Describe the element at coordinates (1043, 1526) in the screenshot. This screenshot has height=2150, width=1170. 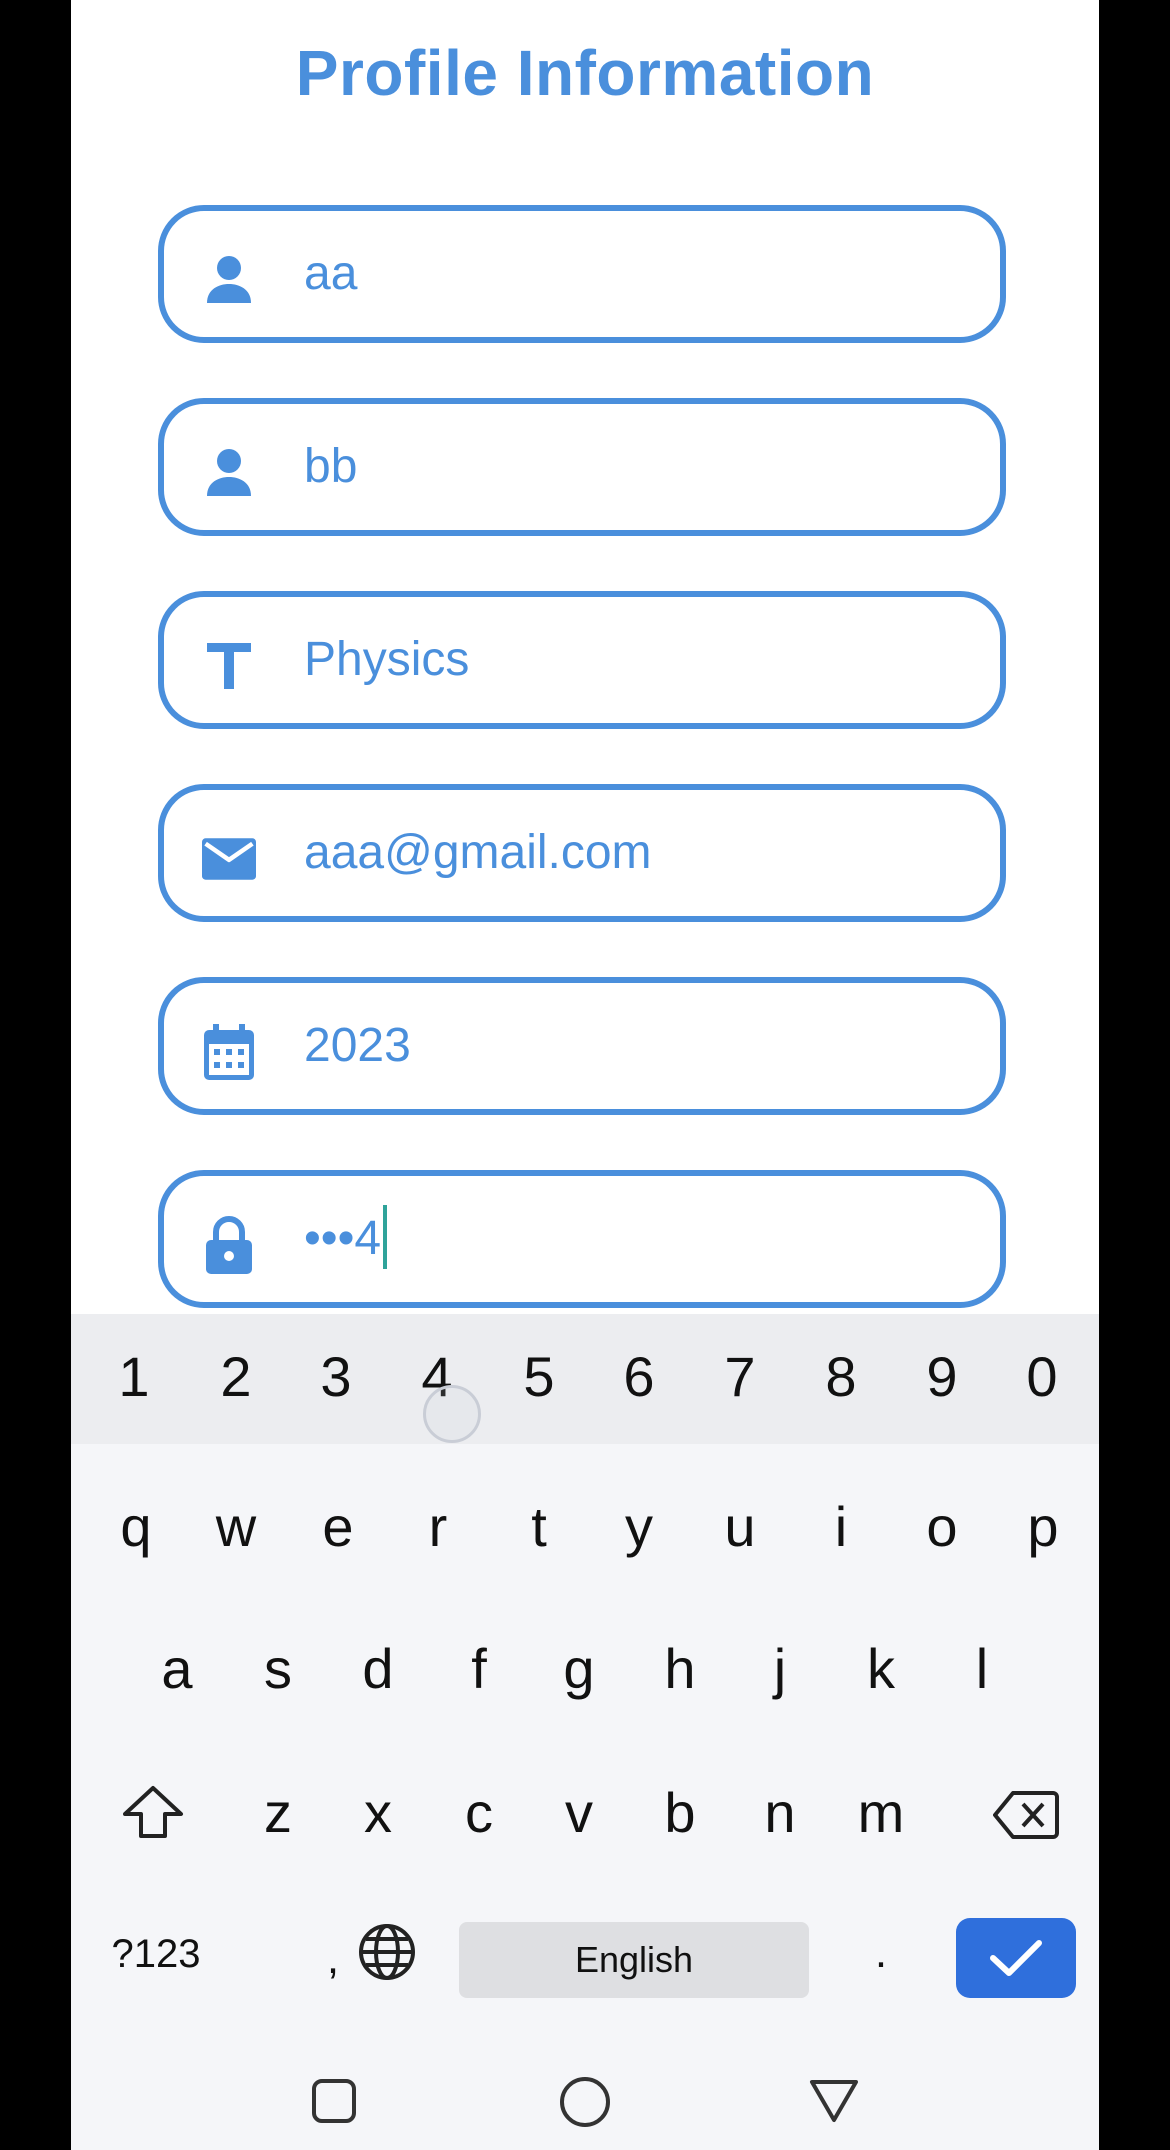
I see `key-p: p` at that location.